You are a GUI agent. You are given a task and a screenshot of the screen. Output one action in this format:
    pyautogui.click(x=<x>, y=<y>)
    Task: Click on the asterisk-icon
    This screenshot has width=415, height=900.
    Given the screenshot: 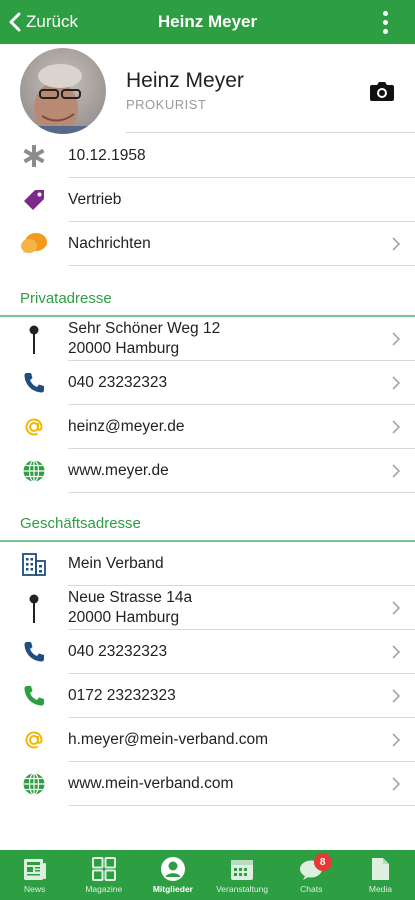 What is the action you would take?
    pyautogui.click(x=34, y=156)
    